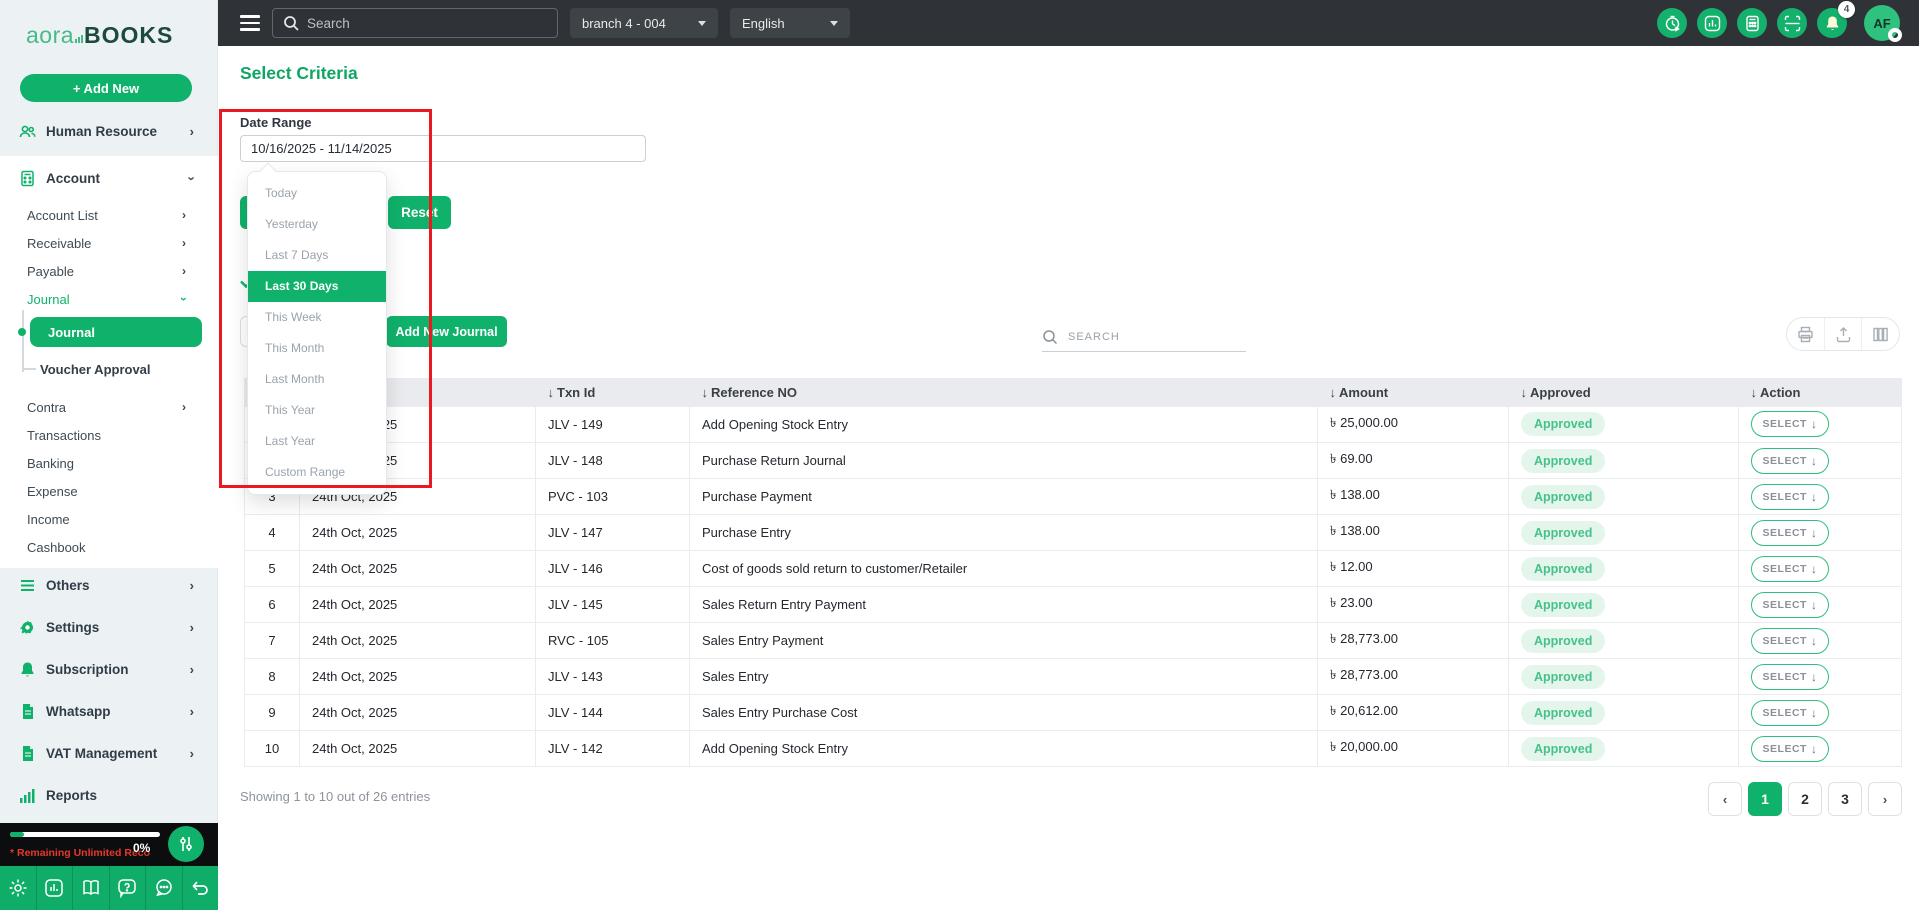 The height and width of the screenshot is (910, 1919). Describe the element at coordinates (109, 407) in the screenshot. I see `sidebar-item-contra: Contra ›` at that location.